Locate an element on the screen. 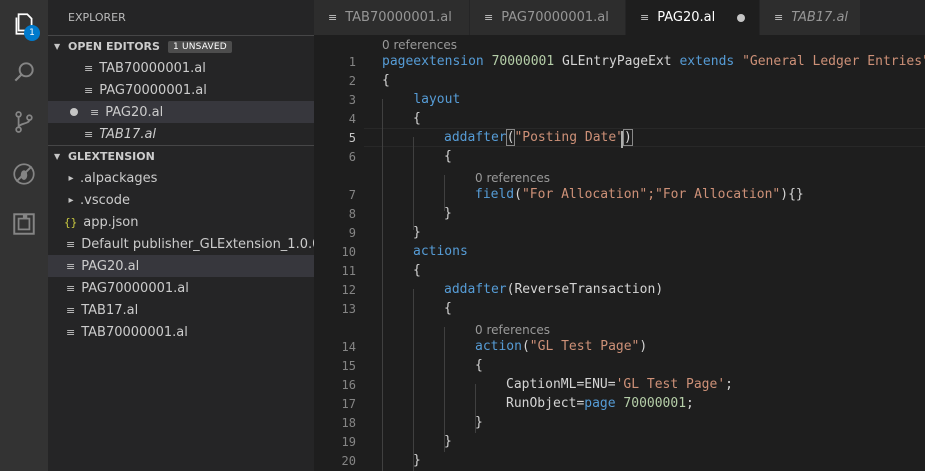  file-item: {} app.json is located at coordinates (181, 222).